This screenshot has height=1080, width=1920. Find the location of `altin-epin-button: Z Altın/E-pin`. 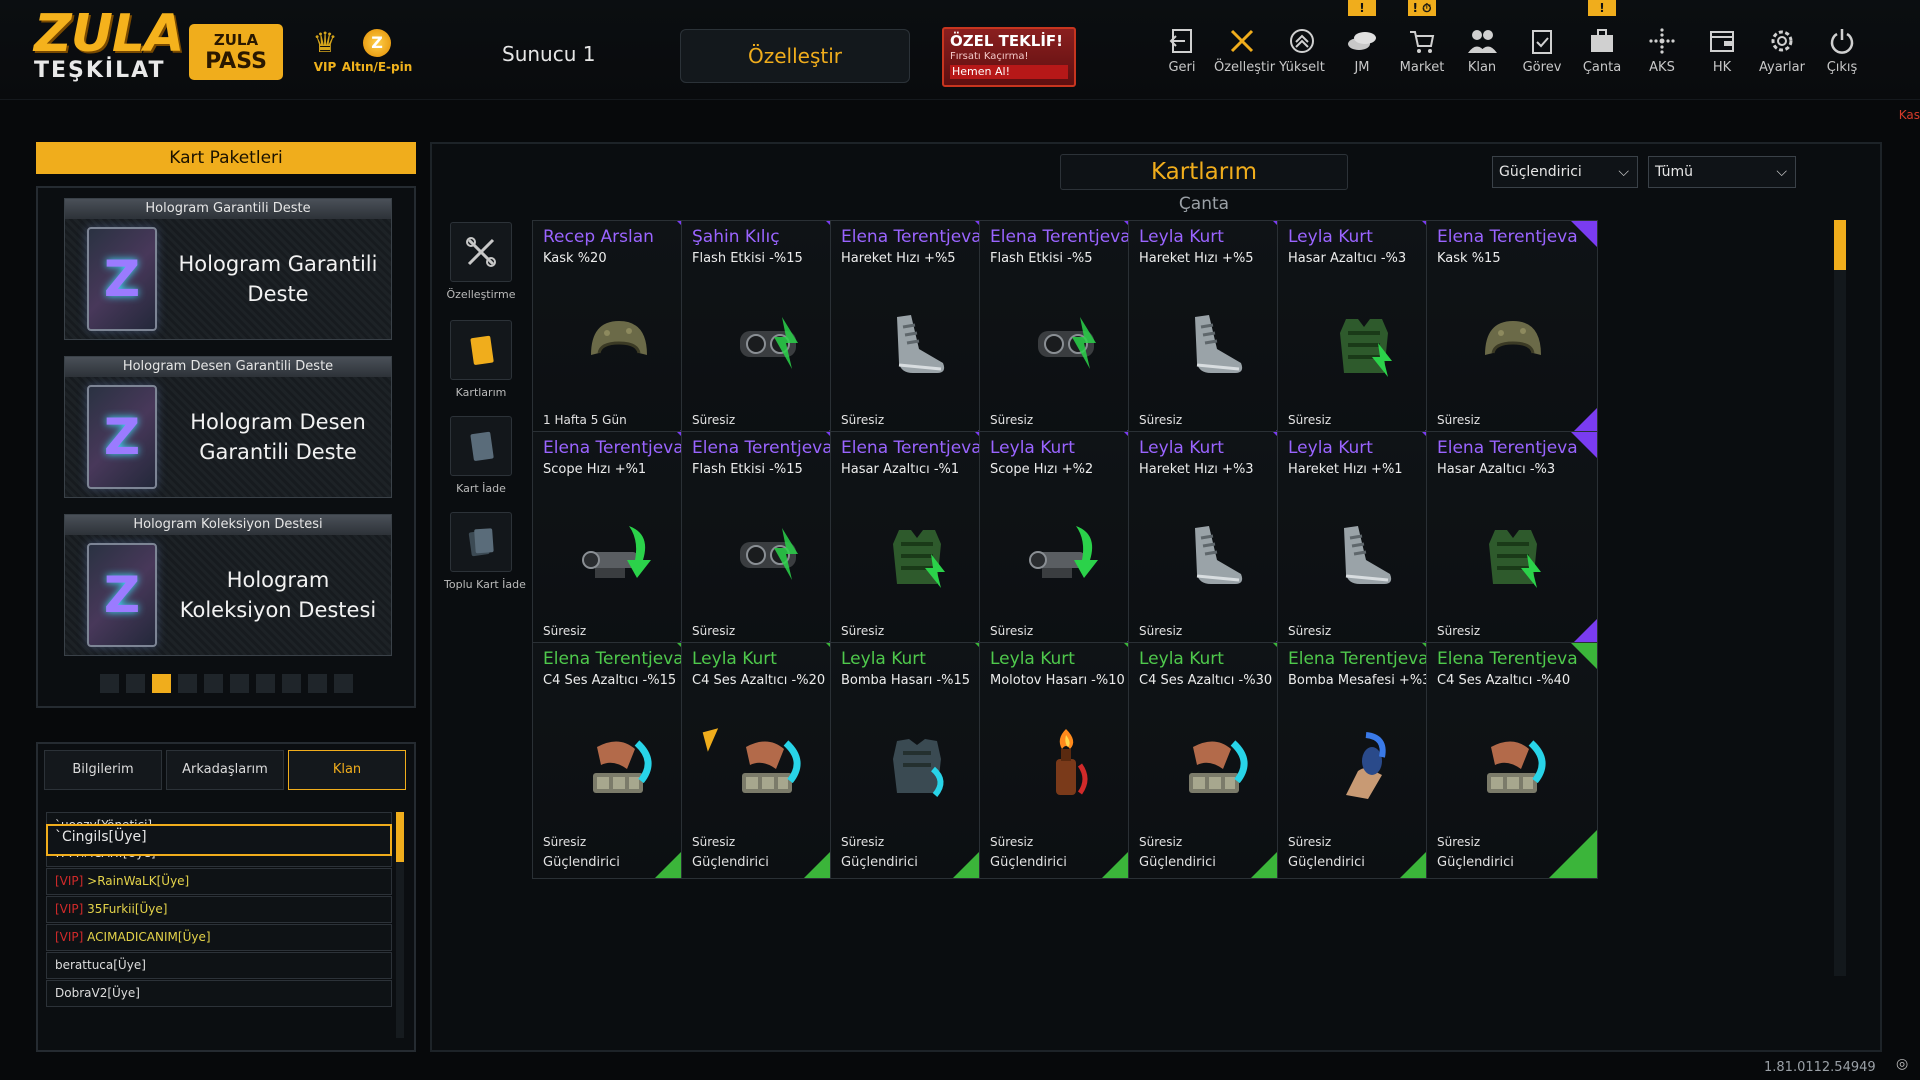

altin-epin-button: Z Altın/E-pin is located at coordinates (377, 54).